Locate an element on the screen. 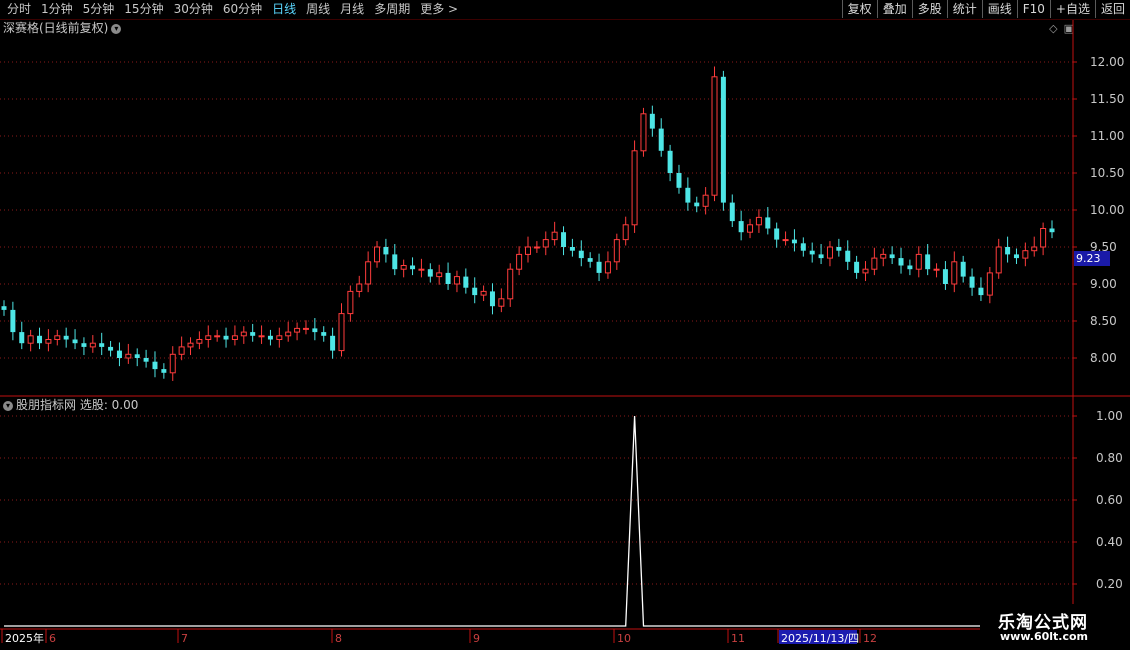 The height and width of the screenshot is (650, 1130). last-price-tag: 9.23 is located at coordinates (1092, 258).